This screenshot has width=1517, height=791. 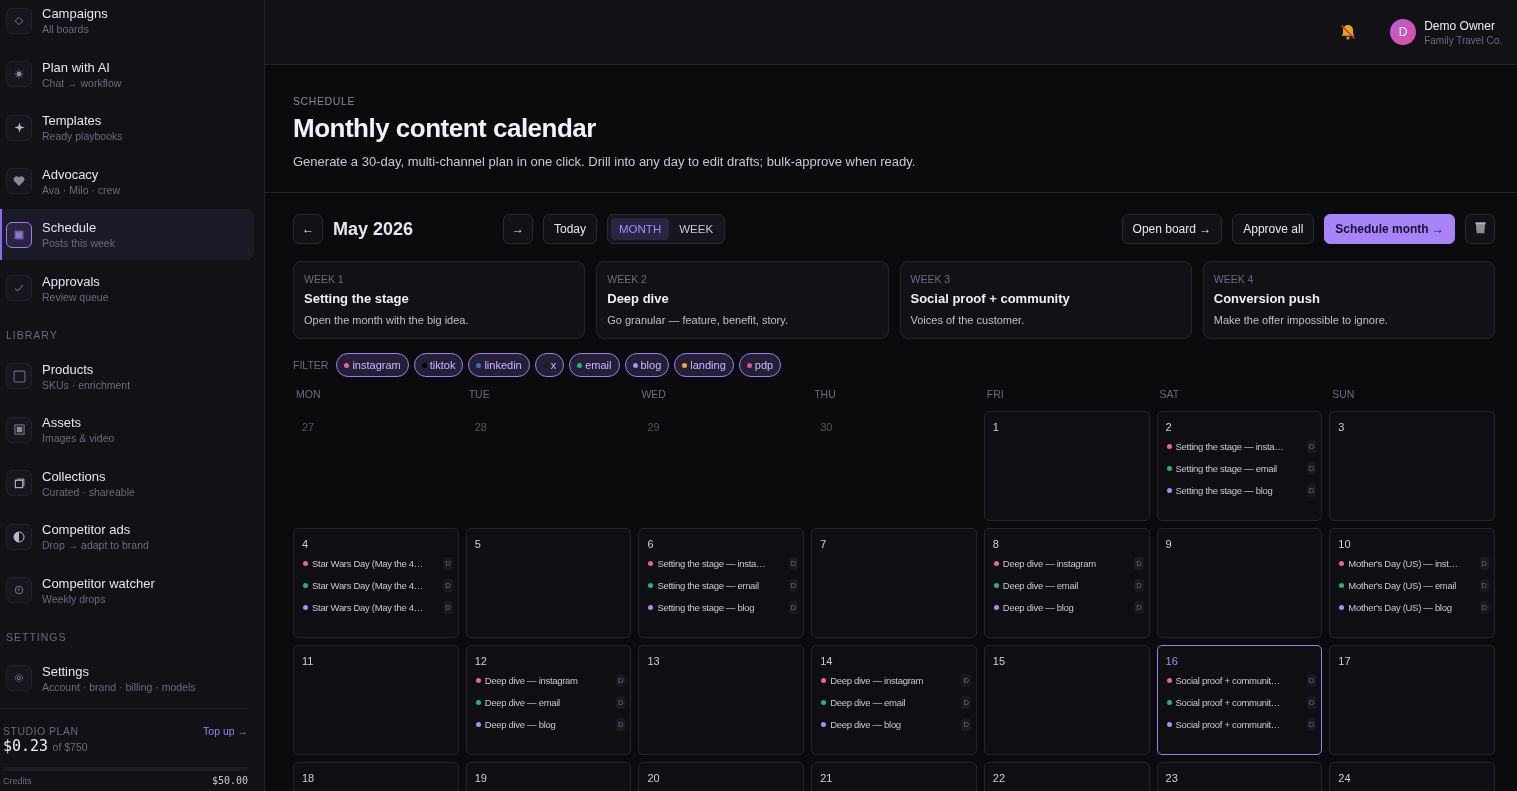 What do you see at coordinates (499, 365) in the screenshot?
I see `channel-chip: linkedin` at bounding box center [499, 365].